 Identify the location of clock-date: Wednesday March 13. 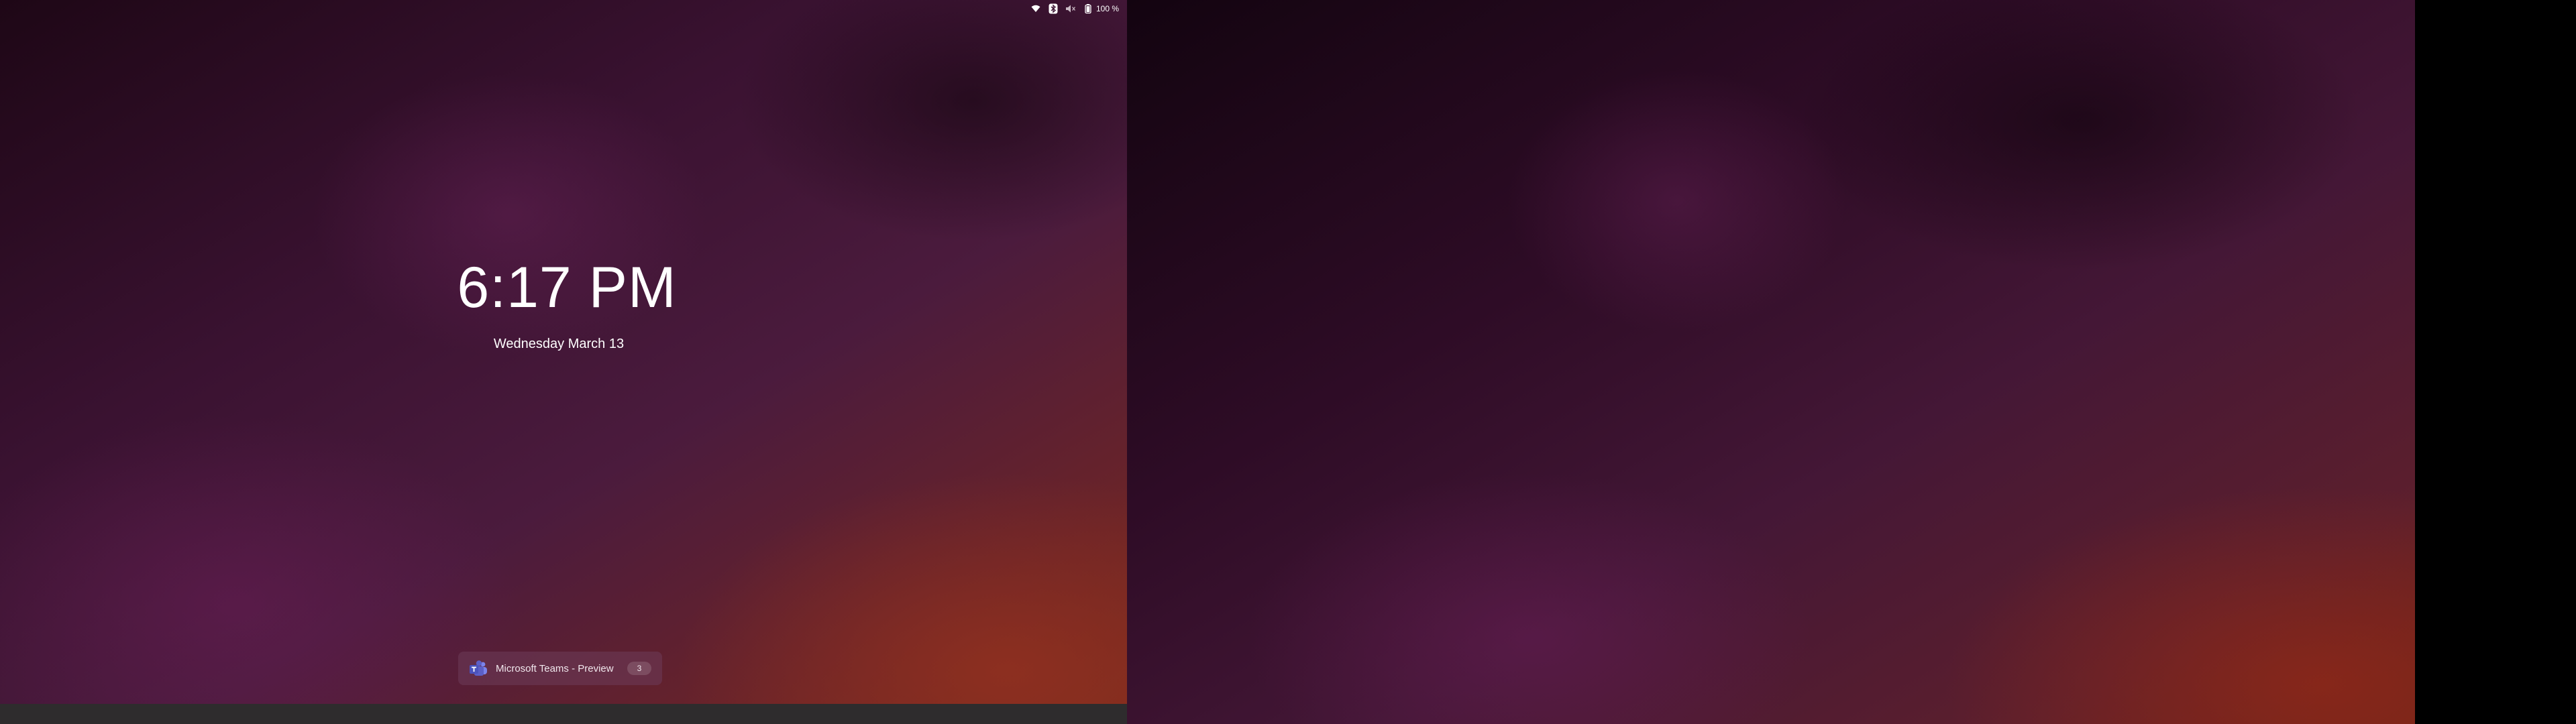
(559, 344).